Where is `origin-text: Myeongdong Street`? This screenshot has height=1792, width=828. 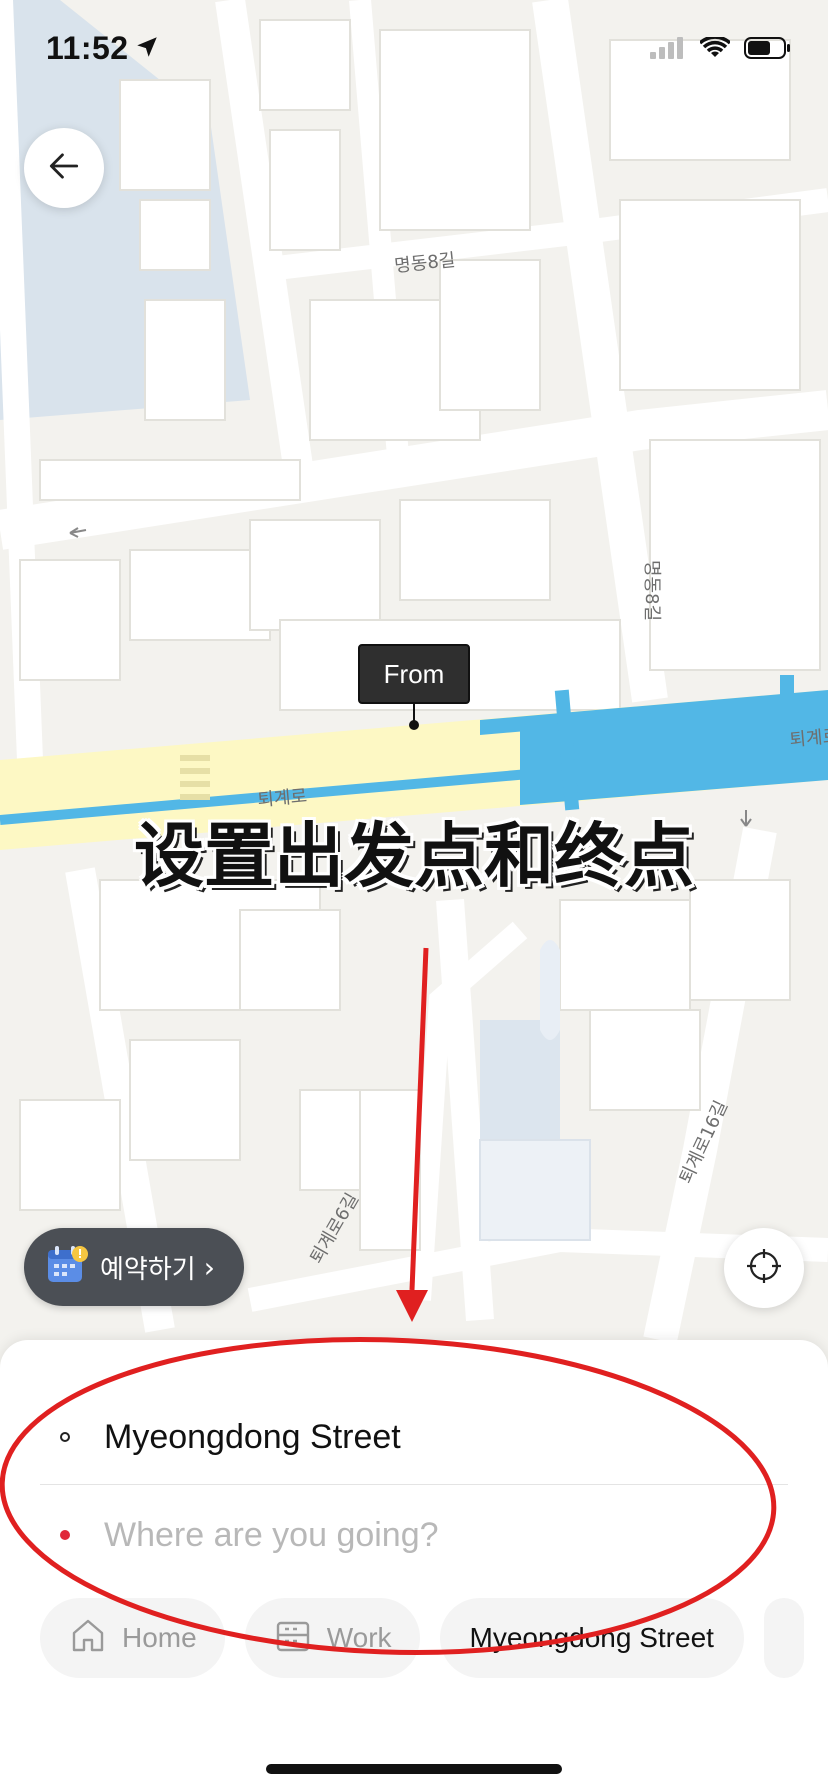 origin-text: Myeongdong Street is located at coordinates (252, 1436).